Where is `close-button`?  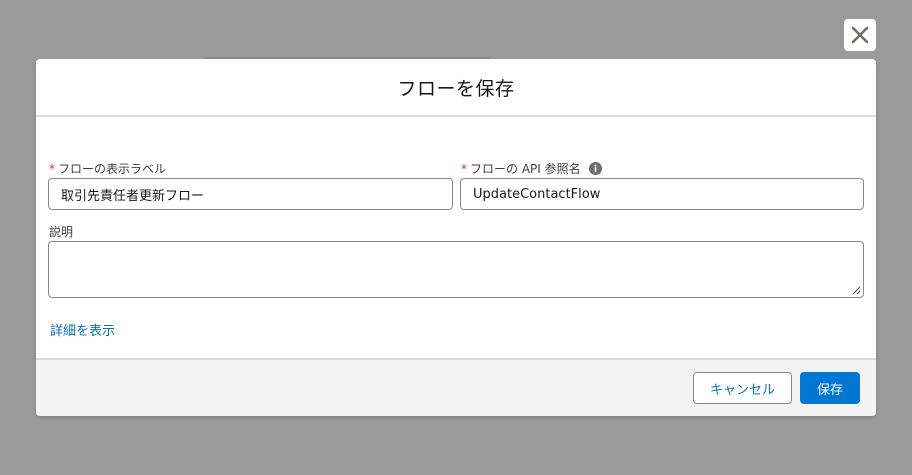
close-button is located at coordinates (860, 35).